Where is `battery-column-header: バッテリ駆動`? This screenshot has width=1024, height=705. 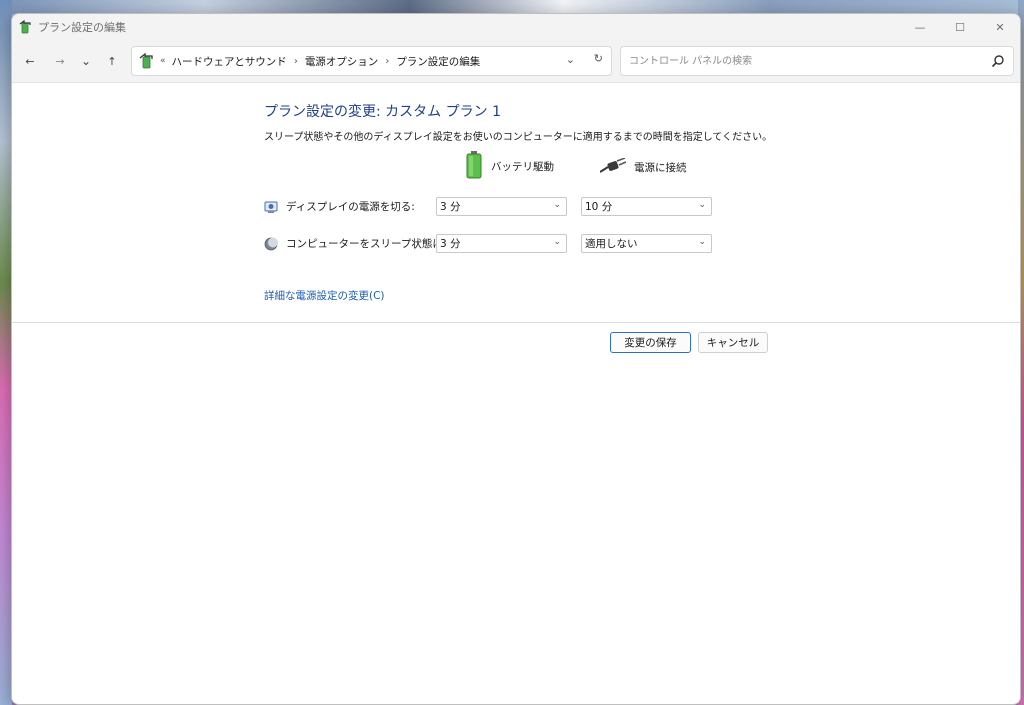
battery-column-header: バッテリ駆動 is located at coordinates (509, 166).